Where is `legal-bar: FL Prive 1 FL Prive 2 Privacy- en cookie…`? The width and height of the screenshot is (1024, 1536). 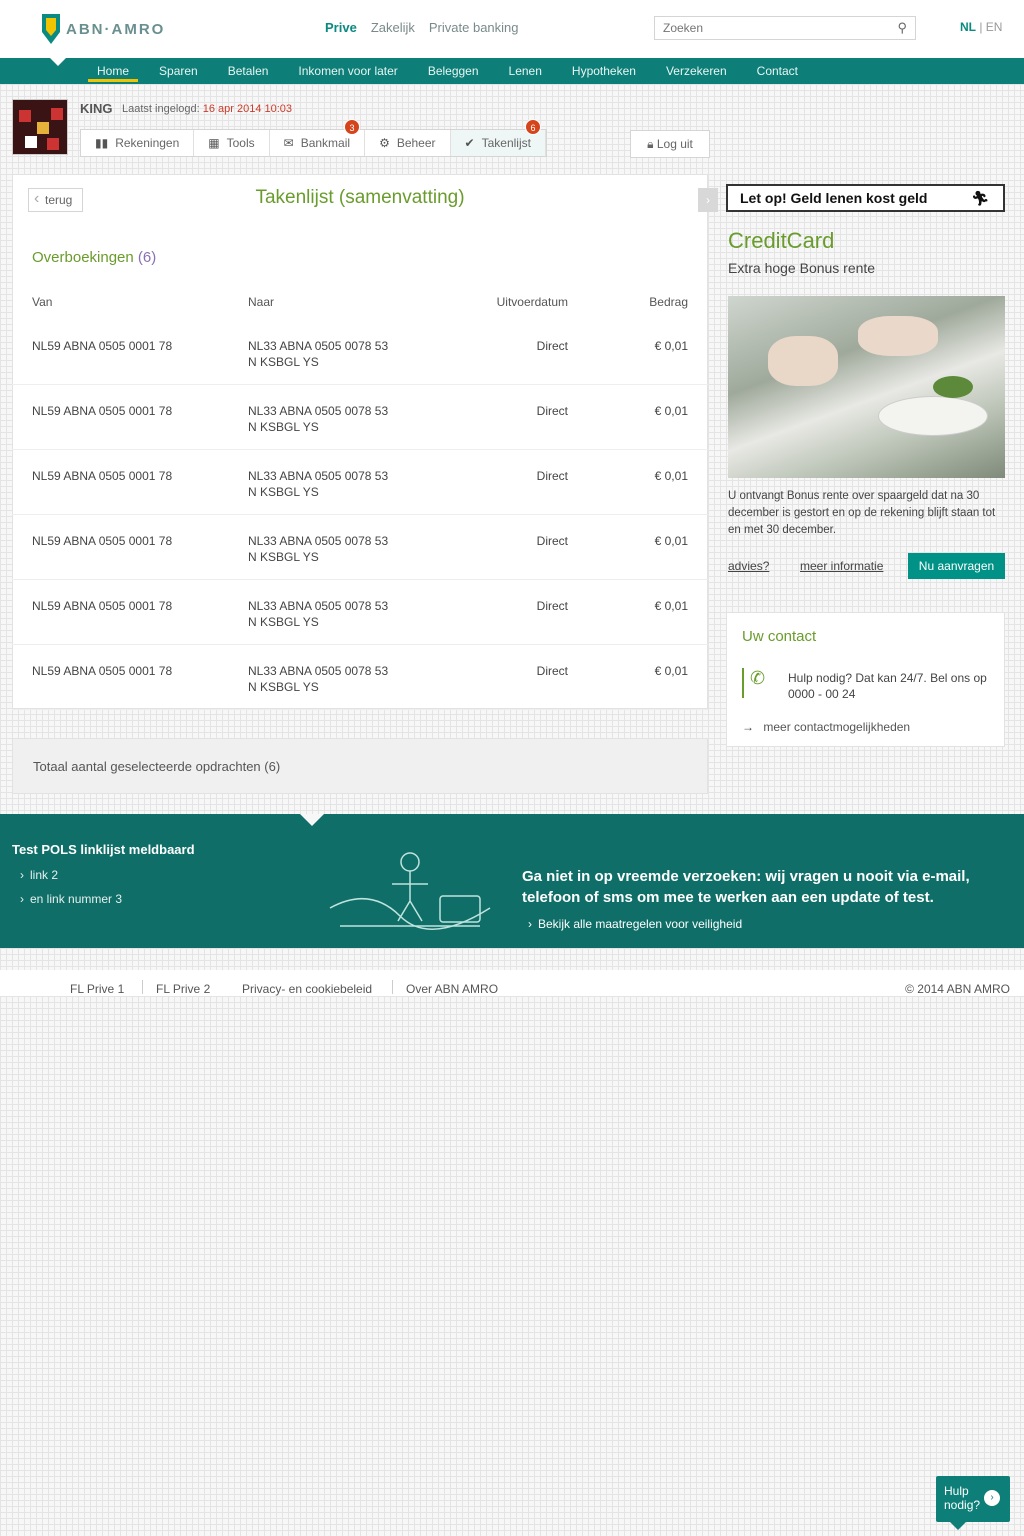
legal-bar: FL Prive 1 FL Prive 2 Privacy- en cookie… is located at coordinates (512, 983).